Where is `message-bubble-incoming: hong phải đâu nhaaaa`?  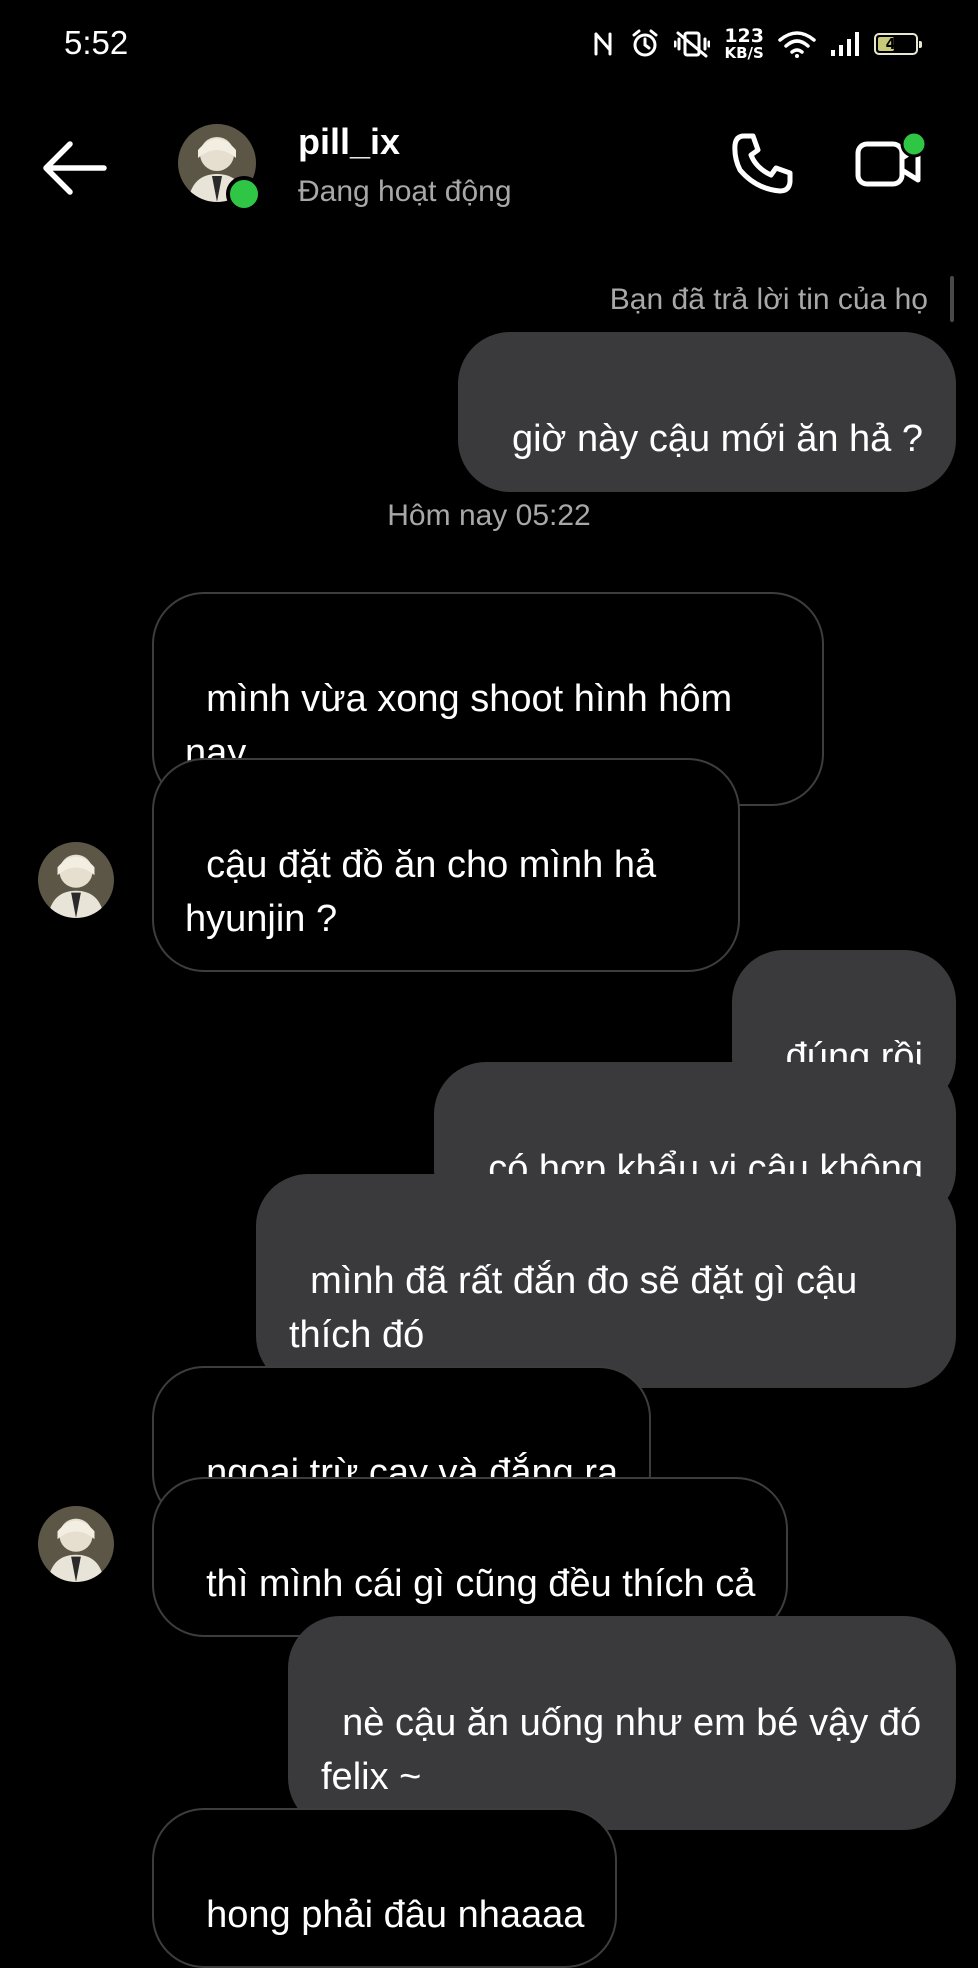 message-bubble-incoming: hong phải đâu nhaaaa is located at coordinates (385, 1888).